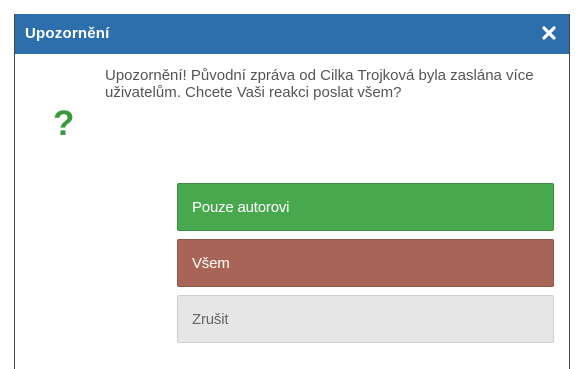  What do you see at coordinates (292, 34) in the screenshot?
I see `dialog-titlebar: Upozornění` at bounding box center [292, 34].